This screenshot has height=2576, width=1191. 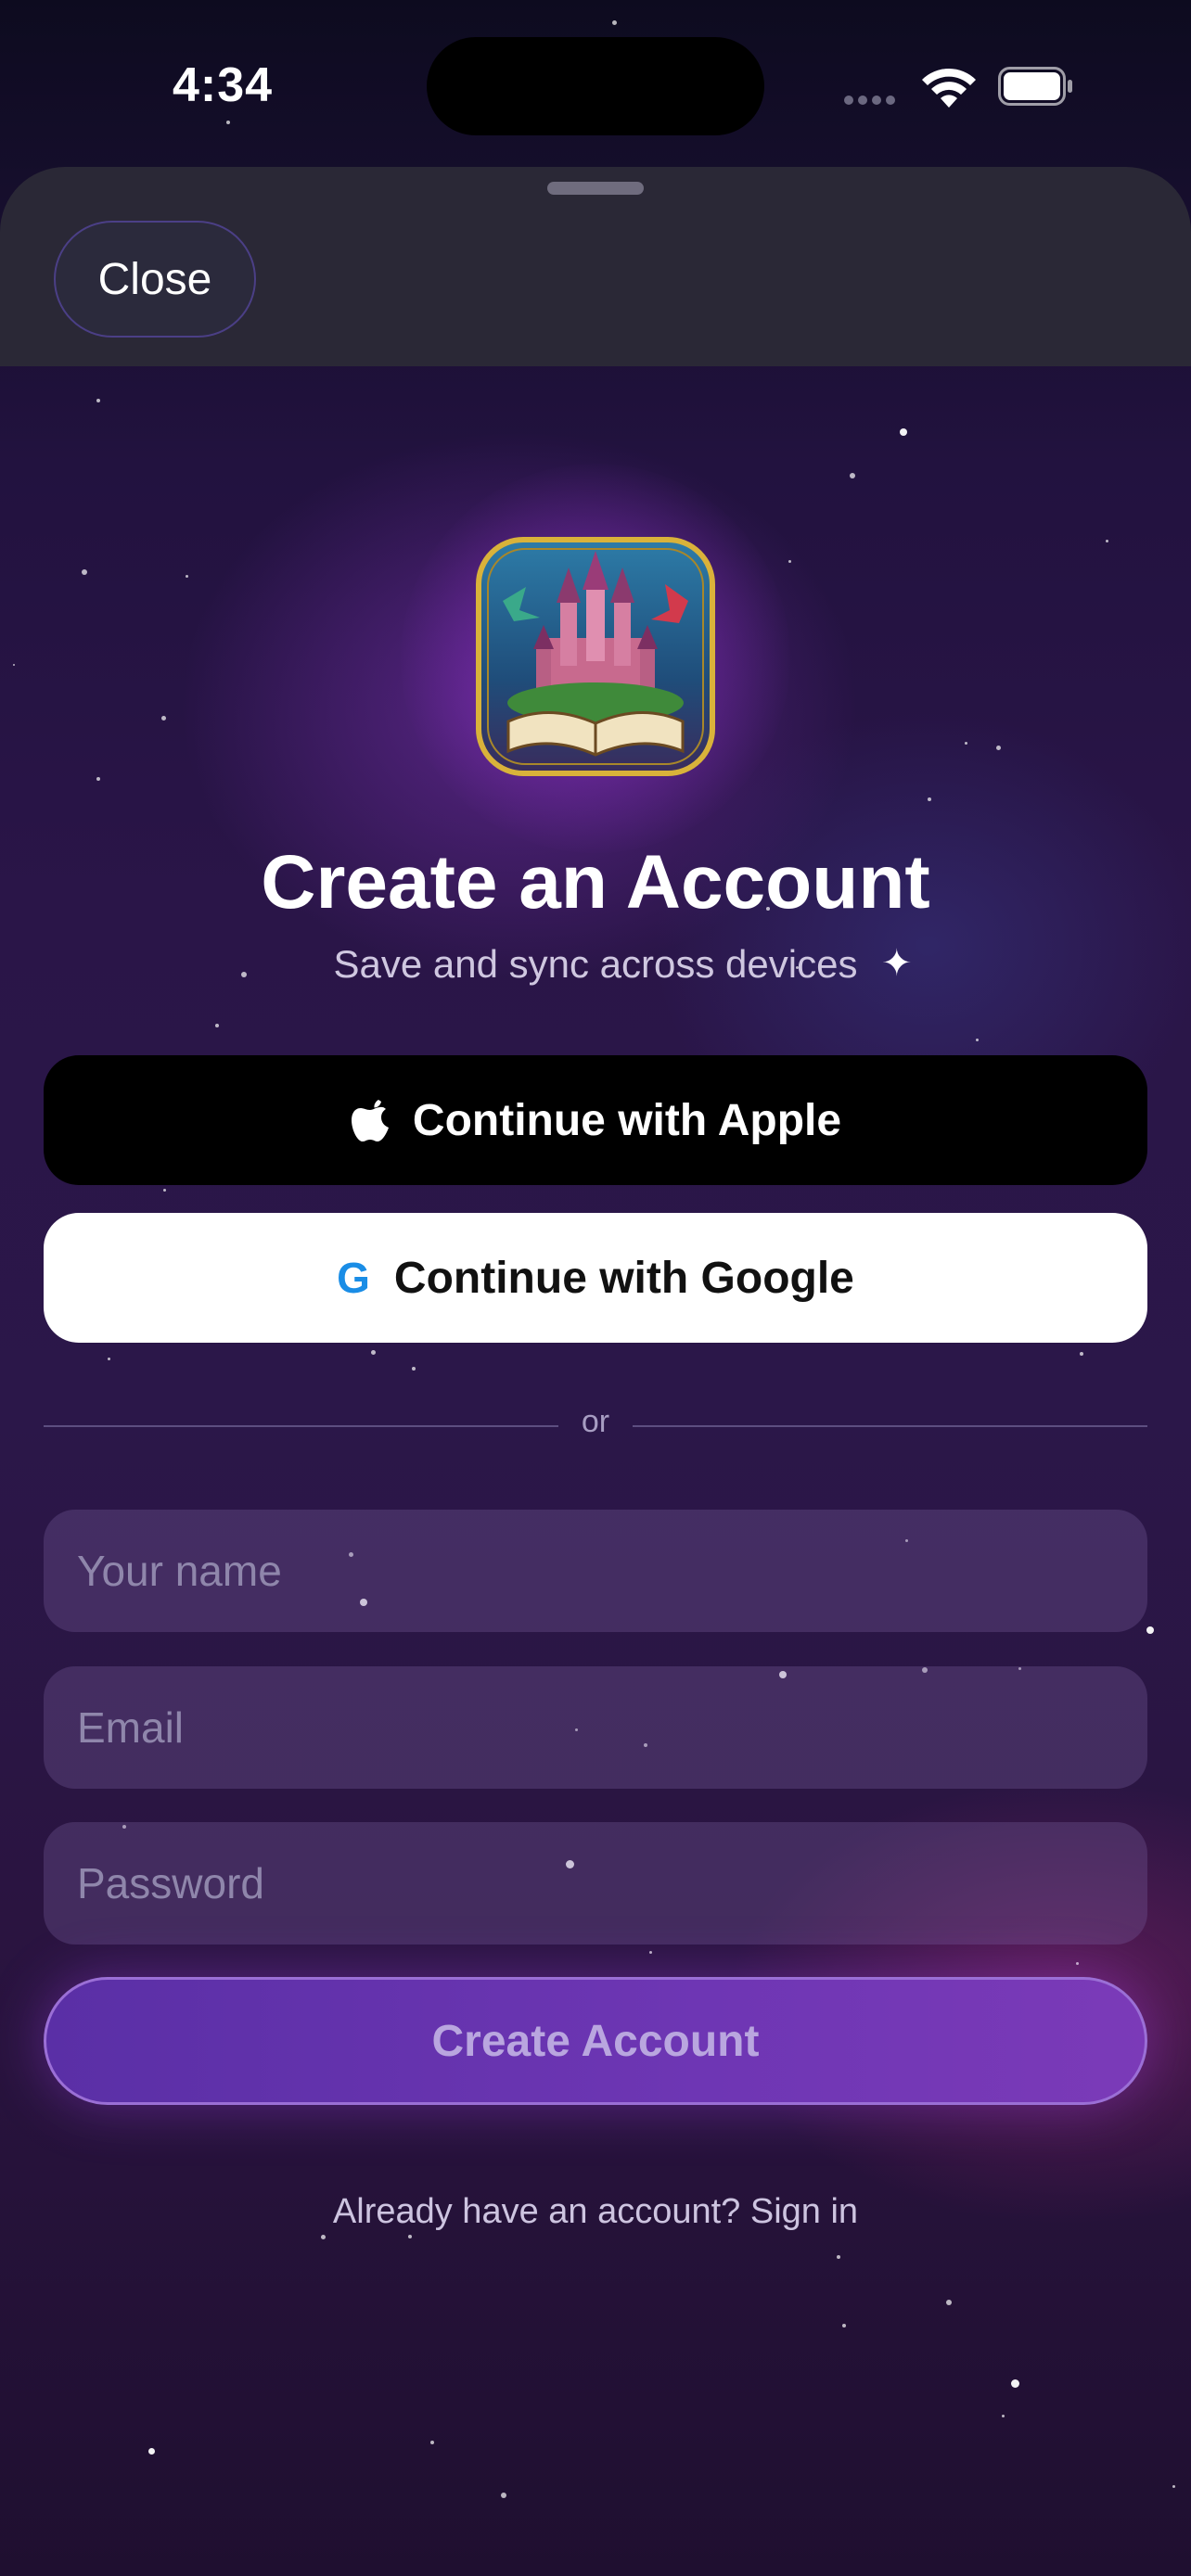 I want to click on divider-line-left, so click(x=301, y=1426).